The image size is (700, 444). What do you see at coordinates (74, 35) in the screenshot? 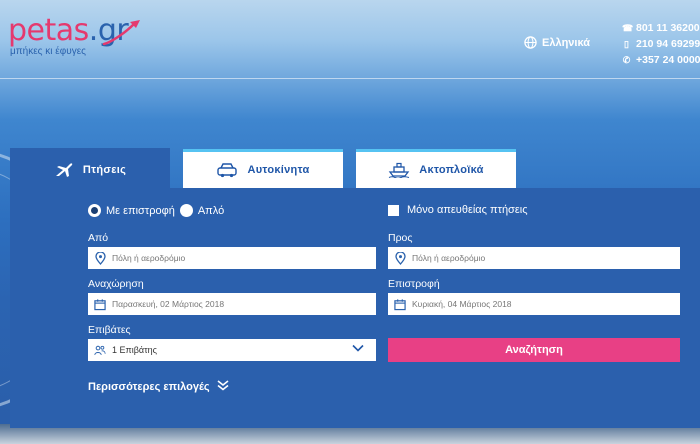
I see `logo: petas.gr μπήκες κι έφυγες` at bounding box center [74, 35].